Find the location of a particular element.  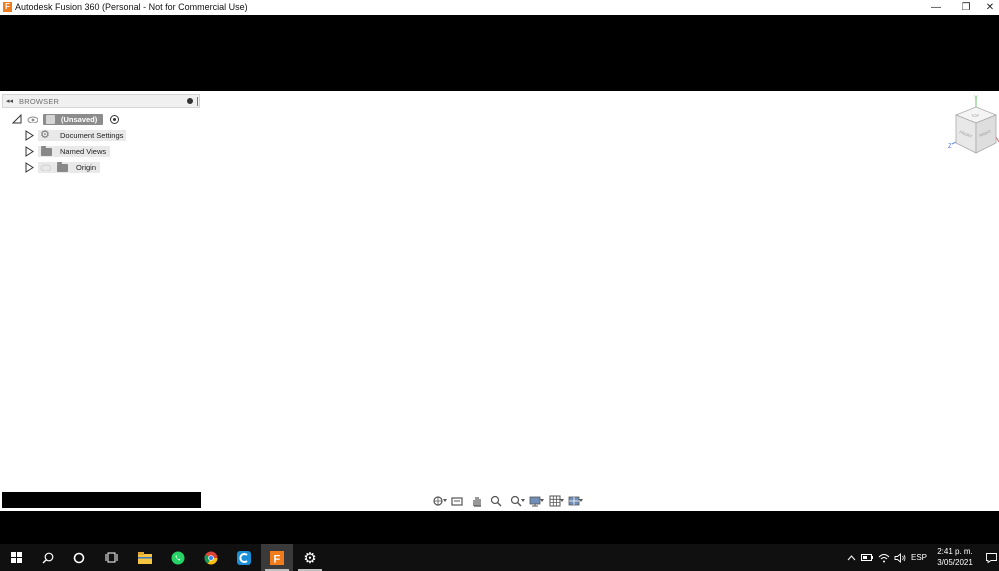

collapse-panel-icon: ◂◂ is located at coordinates (9, 101).